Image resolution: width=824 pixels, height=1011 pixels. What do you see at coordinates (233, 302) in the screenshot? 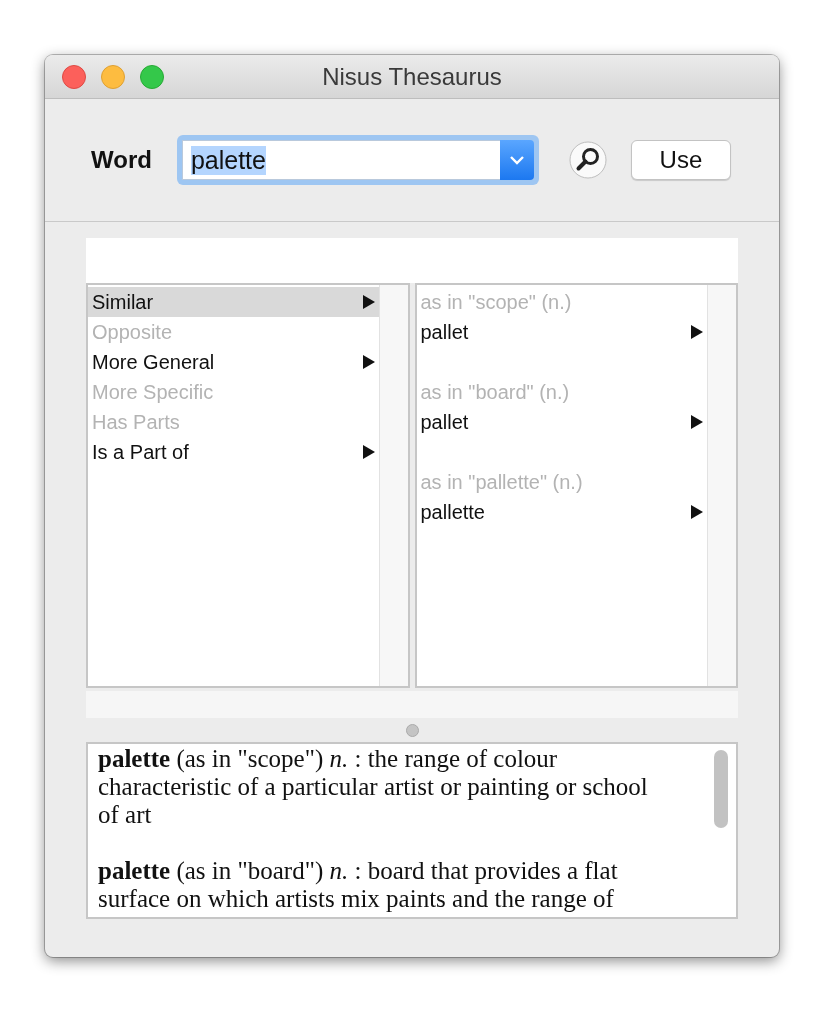
I see `relation-item: Similar` at bounding box center [233, 302].